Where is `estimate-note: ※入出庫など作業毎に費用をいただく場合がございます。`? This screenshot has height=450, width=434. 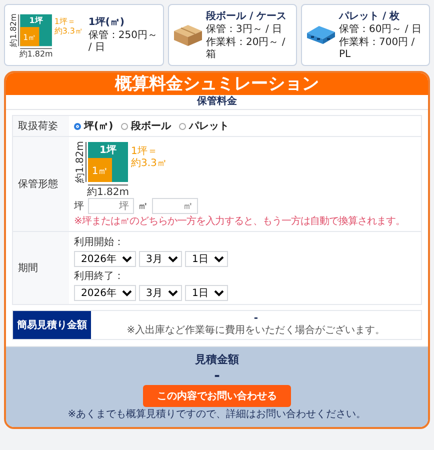 estimate-note: ※入出庫など作業毎に費用をいただく場合がございます。 is located at coordinates (256, 331).